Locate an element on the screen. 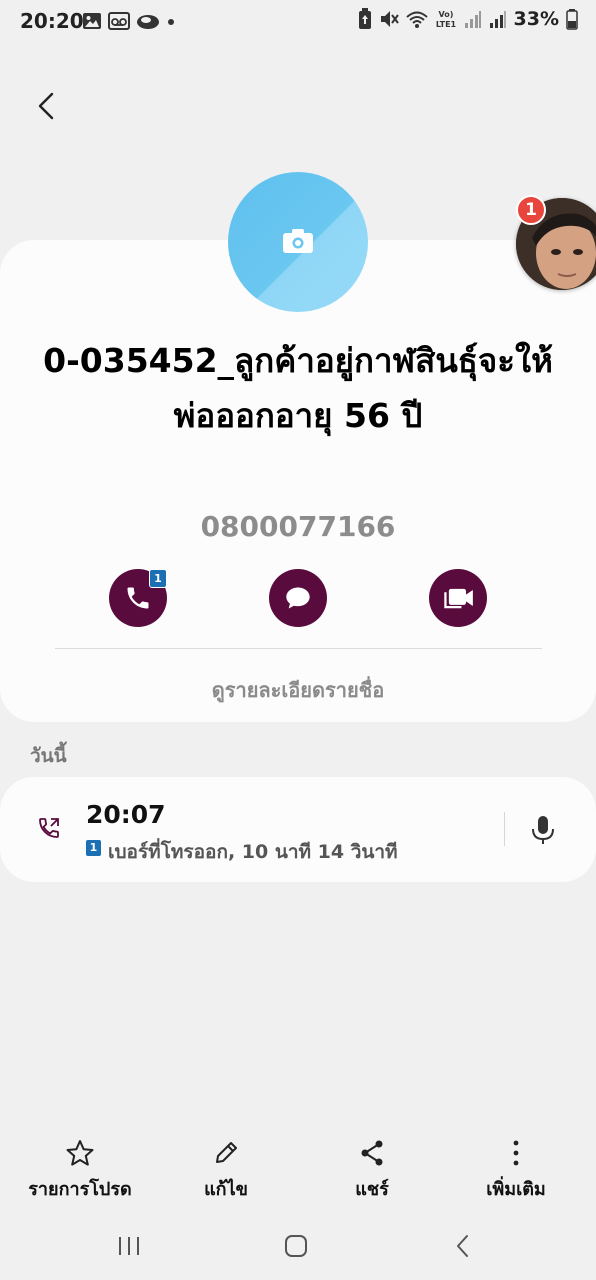  star-icon is located at coordinates (80, 1153).